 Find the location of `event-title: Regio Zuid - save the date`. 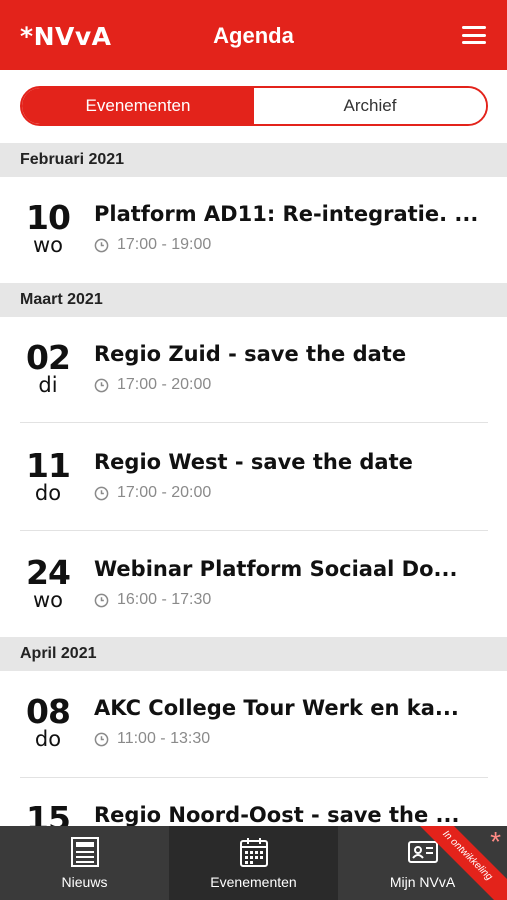

event-title: Regio Zuid - save the date is located at coordinates (250, 354).